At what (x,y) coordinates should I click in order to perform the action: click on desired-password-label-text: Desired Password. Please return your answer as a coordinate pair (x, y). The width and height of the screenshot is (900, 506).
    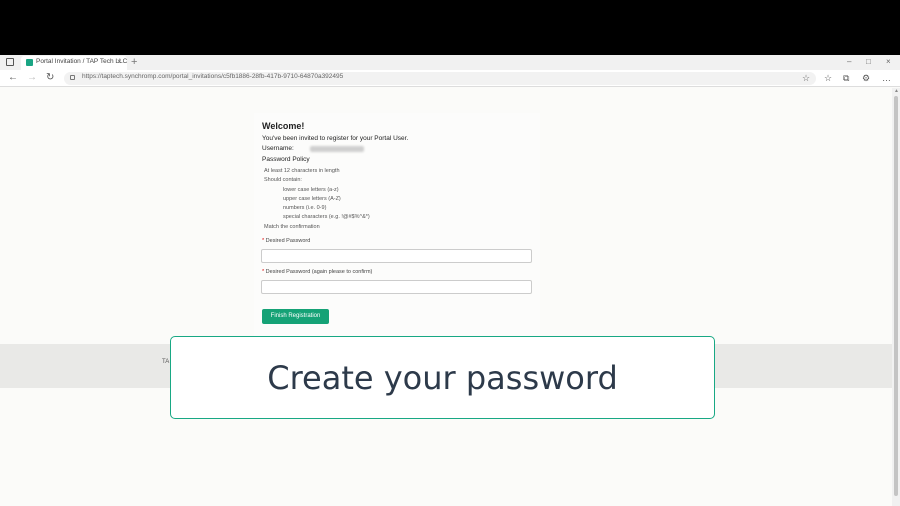
    Looking at the image, I should click on (288, 241).